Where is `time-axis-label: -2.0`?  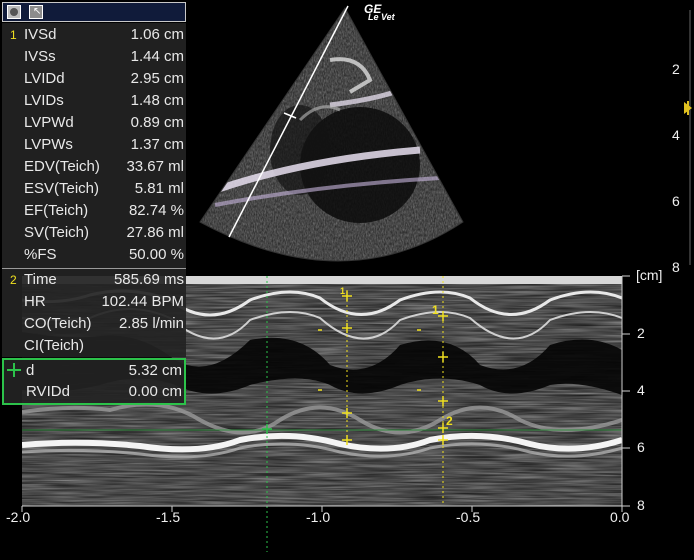 time-axis-label: -2.0 is located at coordinates (18, 517).